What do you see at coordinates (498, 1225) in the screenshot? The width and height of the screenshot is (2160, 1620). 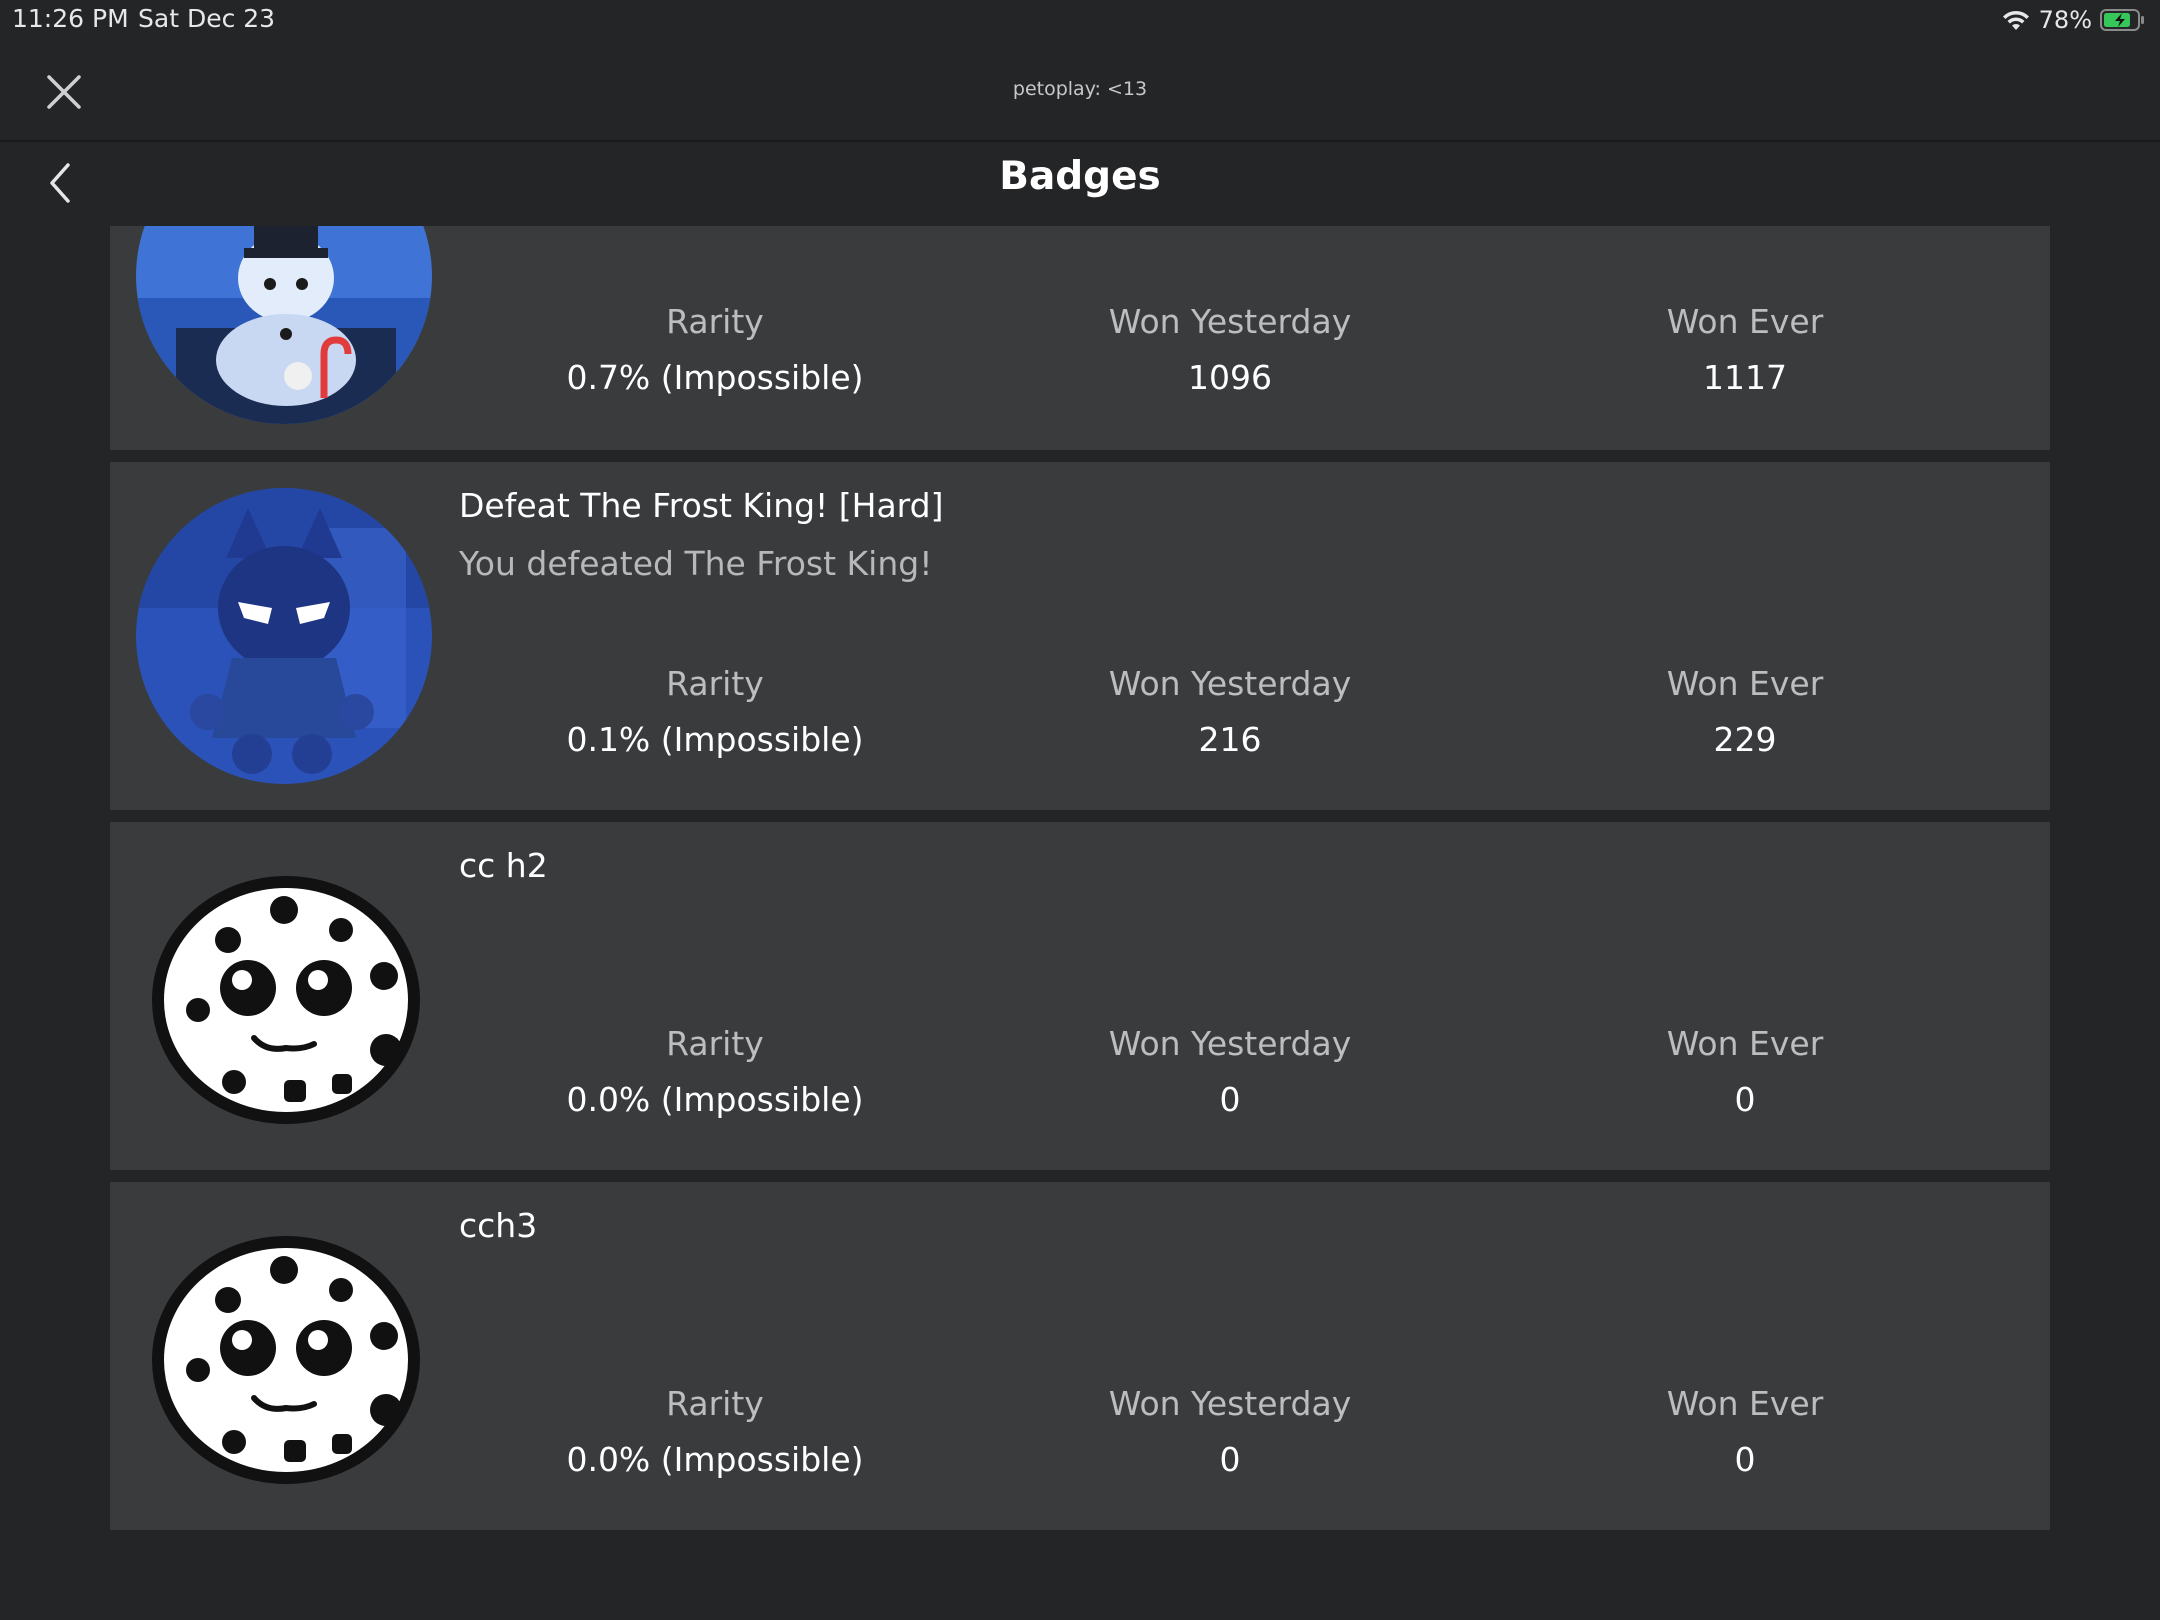 I see `badge-name: cch3` at bounding box center [498, 1225].